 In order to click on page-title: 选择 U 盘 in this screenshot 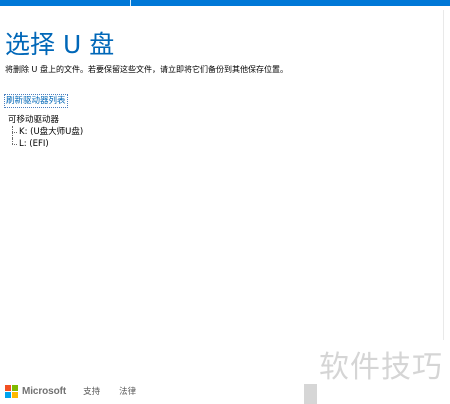, I will do `click(60, 44)`.